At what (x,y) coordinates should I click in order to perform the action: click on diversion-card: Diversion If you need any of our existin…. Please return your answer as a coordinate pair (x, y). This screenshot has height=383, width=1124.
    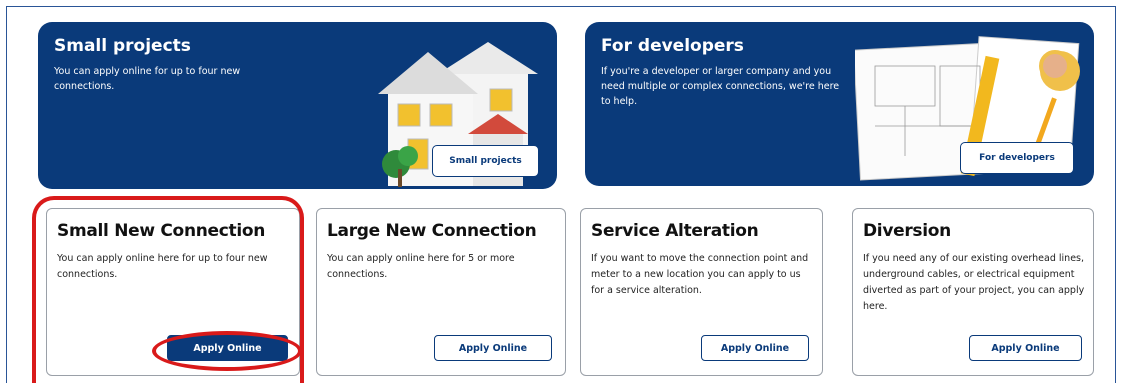
    Looking at the image, I should click on (973, 292).